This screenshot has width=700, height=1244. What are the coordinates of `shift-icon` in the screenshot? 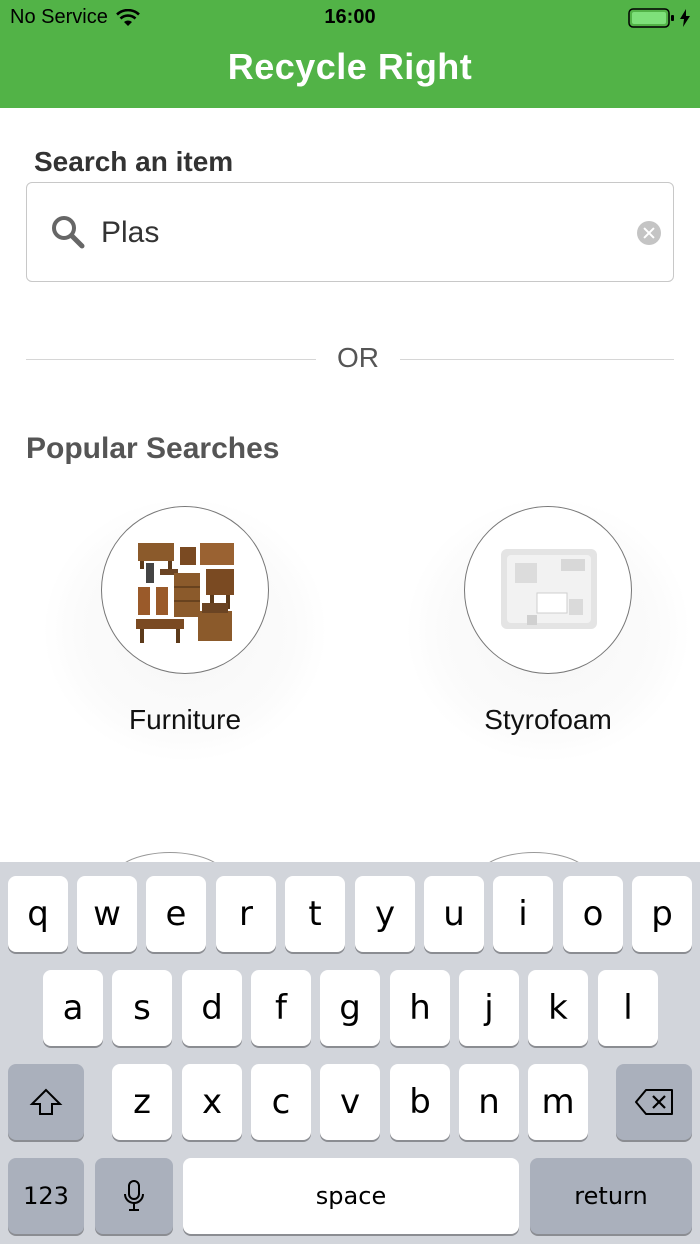 It's located at (46, 1101).